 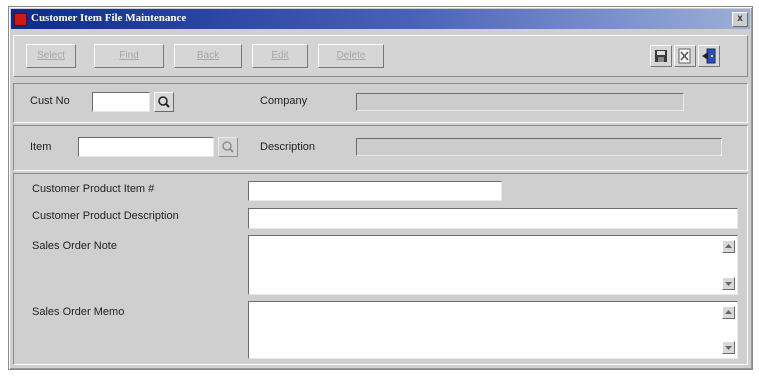 I want to click on title-bar: Customer Item File Maintenance x, so click(x=380, y=19).